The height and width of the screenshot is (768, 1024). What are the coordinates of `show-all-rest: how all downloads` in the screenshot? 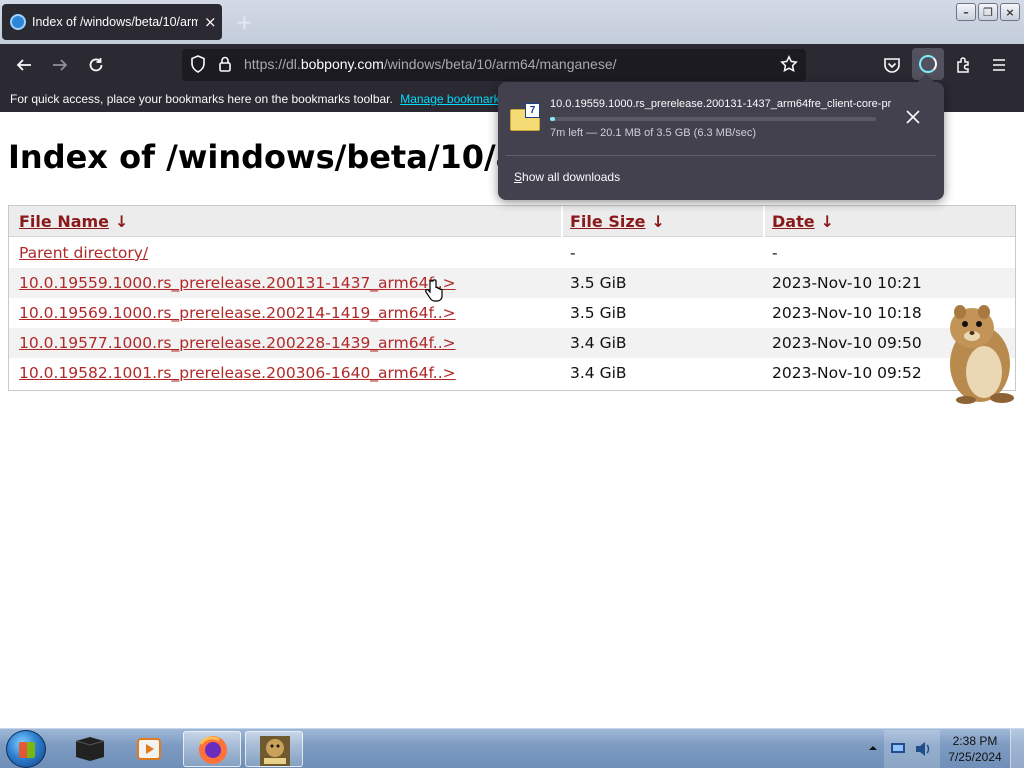 It's located at (571, 177).